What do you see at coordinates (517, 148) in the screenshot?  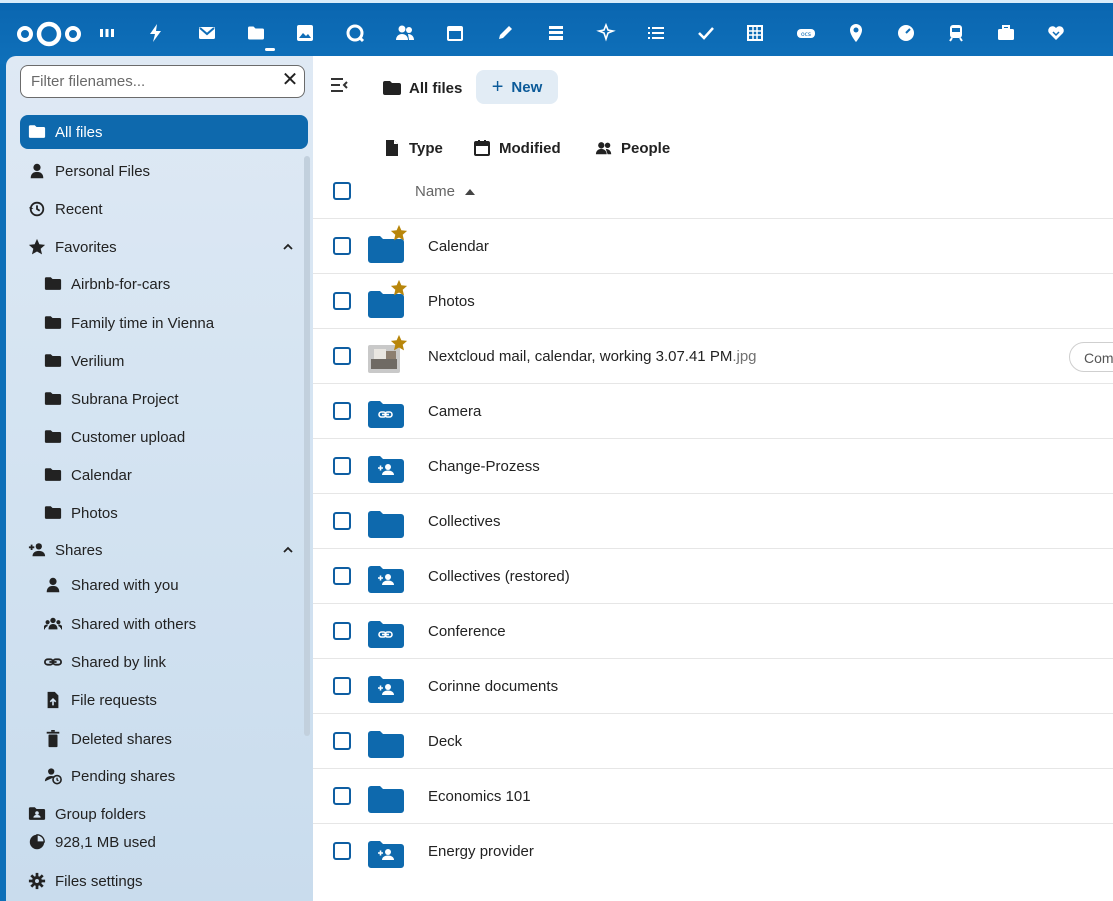 I see `modified-filter-button: Modified` at bounding box center [517, 148].